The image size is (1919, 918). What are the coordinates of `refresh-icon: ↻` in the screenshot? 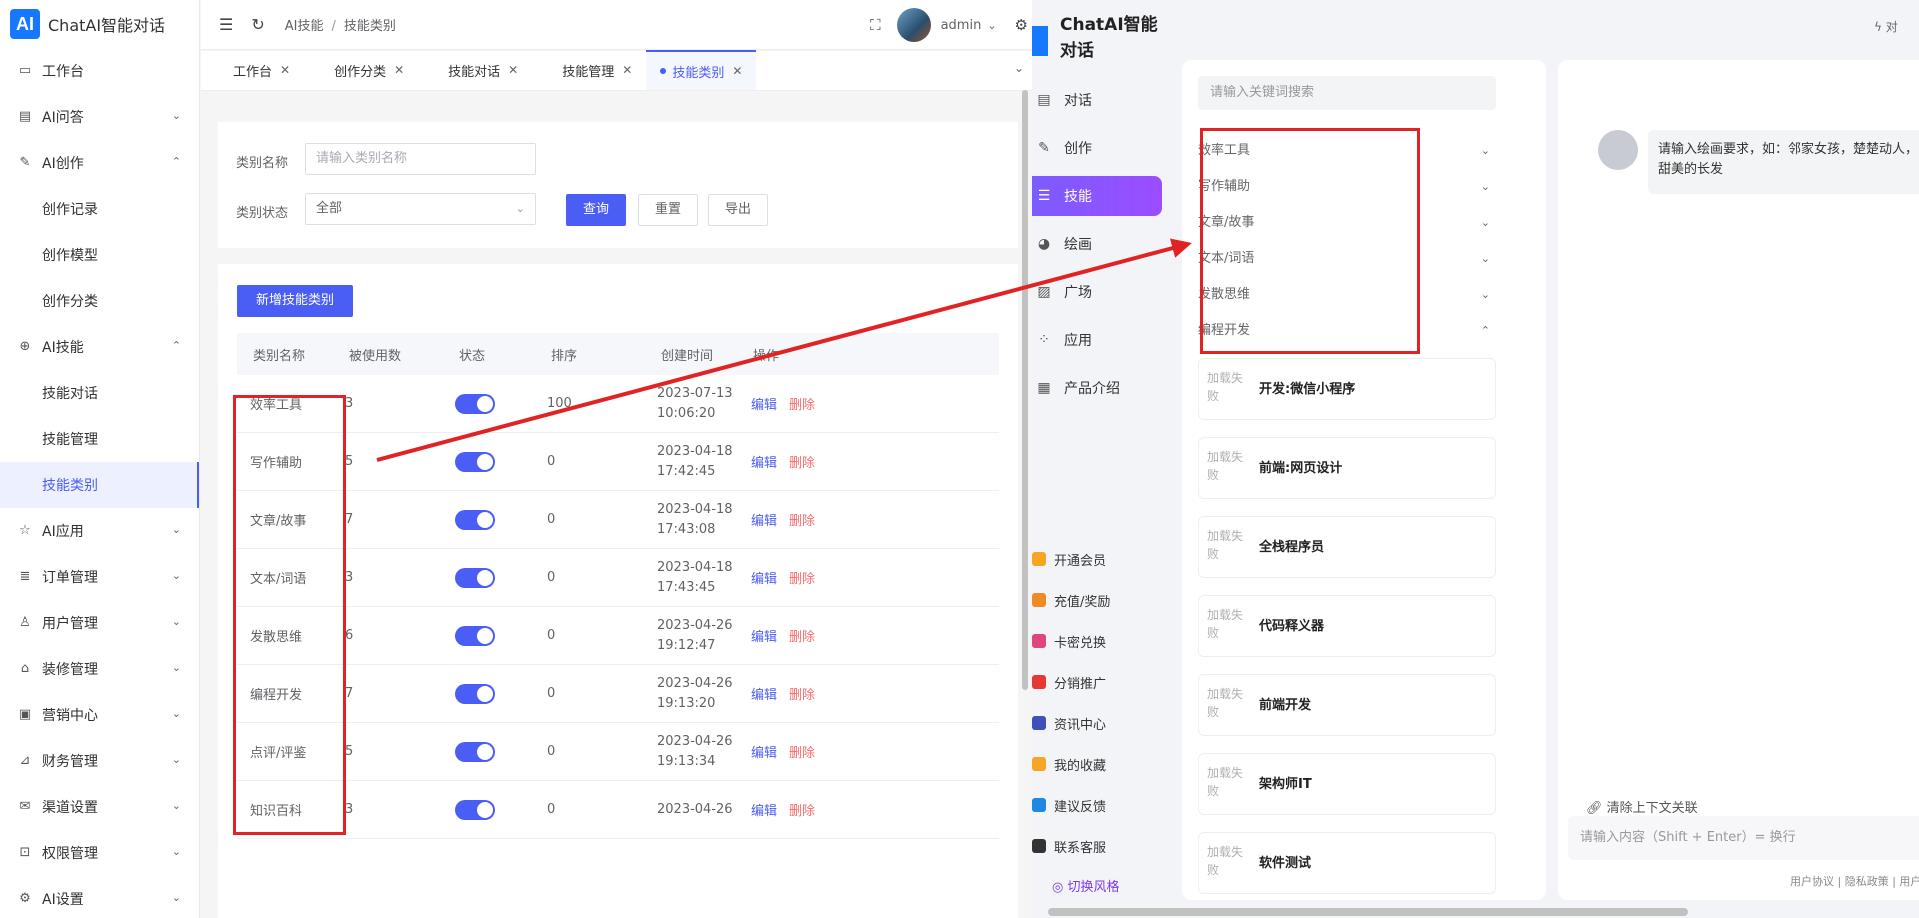 It's located at (257, 24).